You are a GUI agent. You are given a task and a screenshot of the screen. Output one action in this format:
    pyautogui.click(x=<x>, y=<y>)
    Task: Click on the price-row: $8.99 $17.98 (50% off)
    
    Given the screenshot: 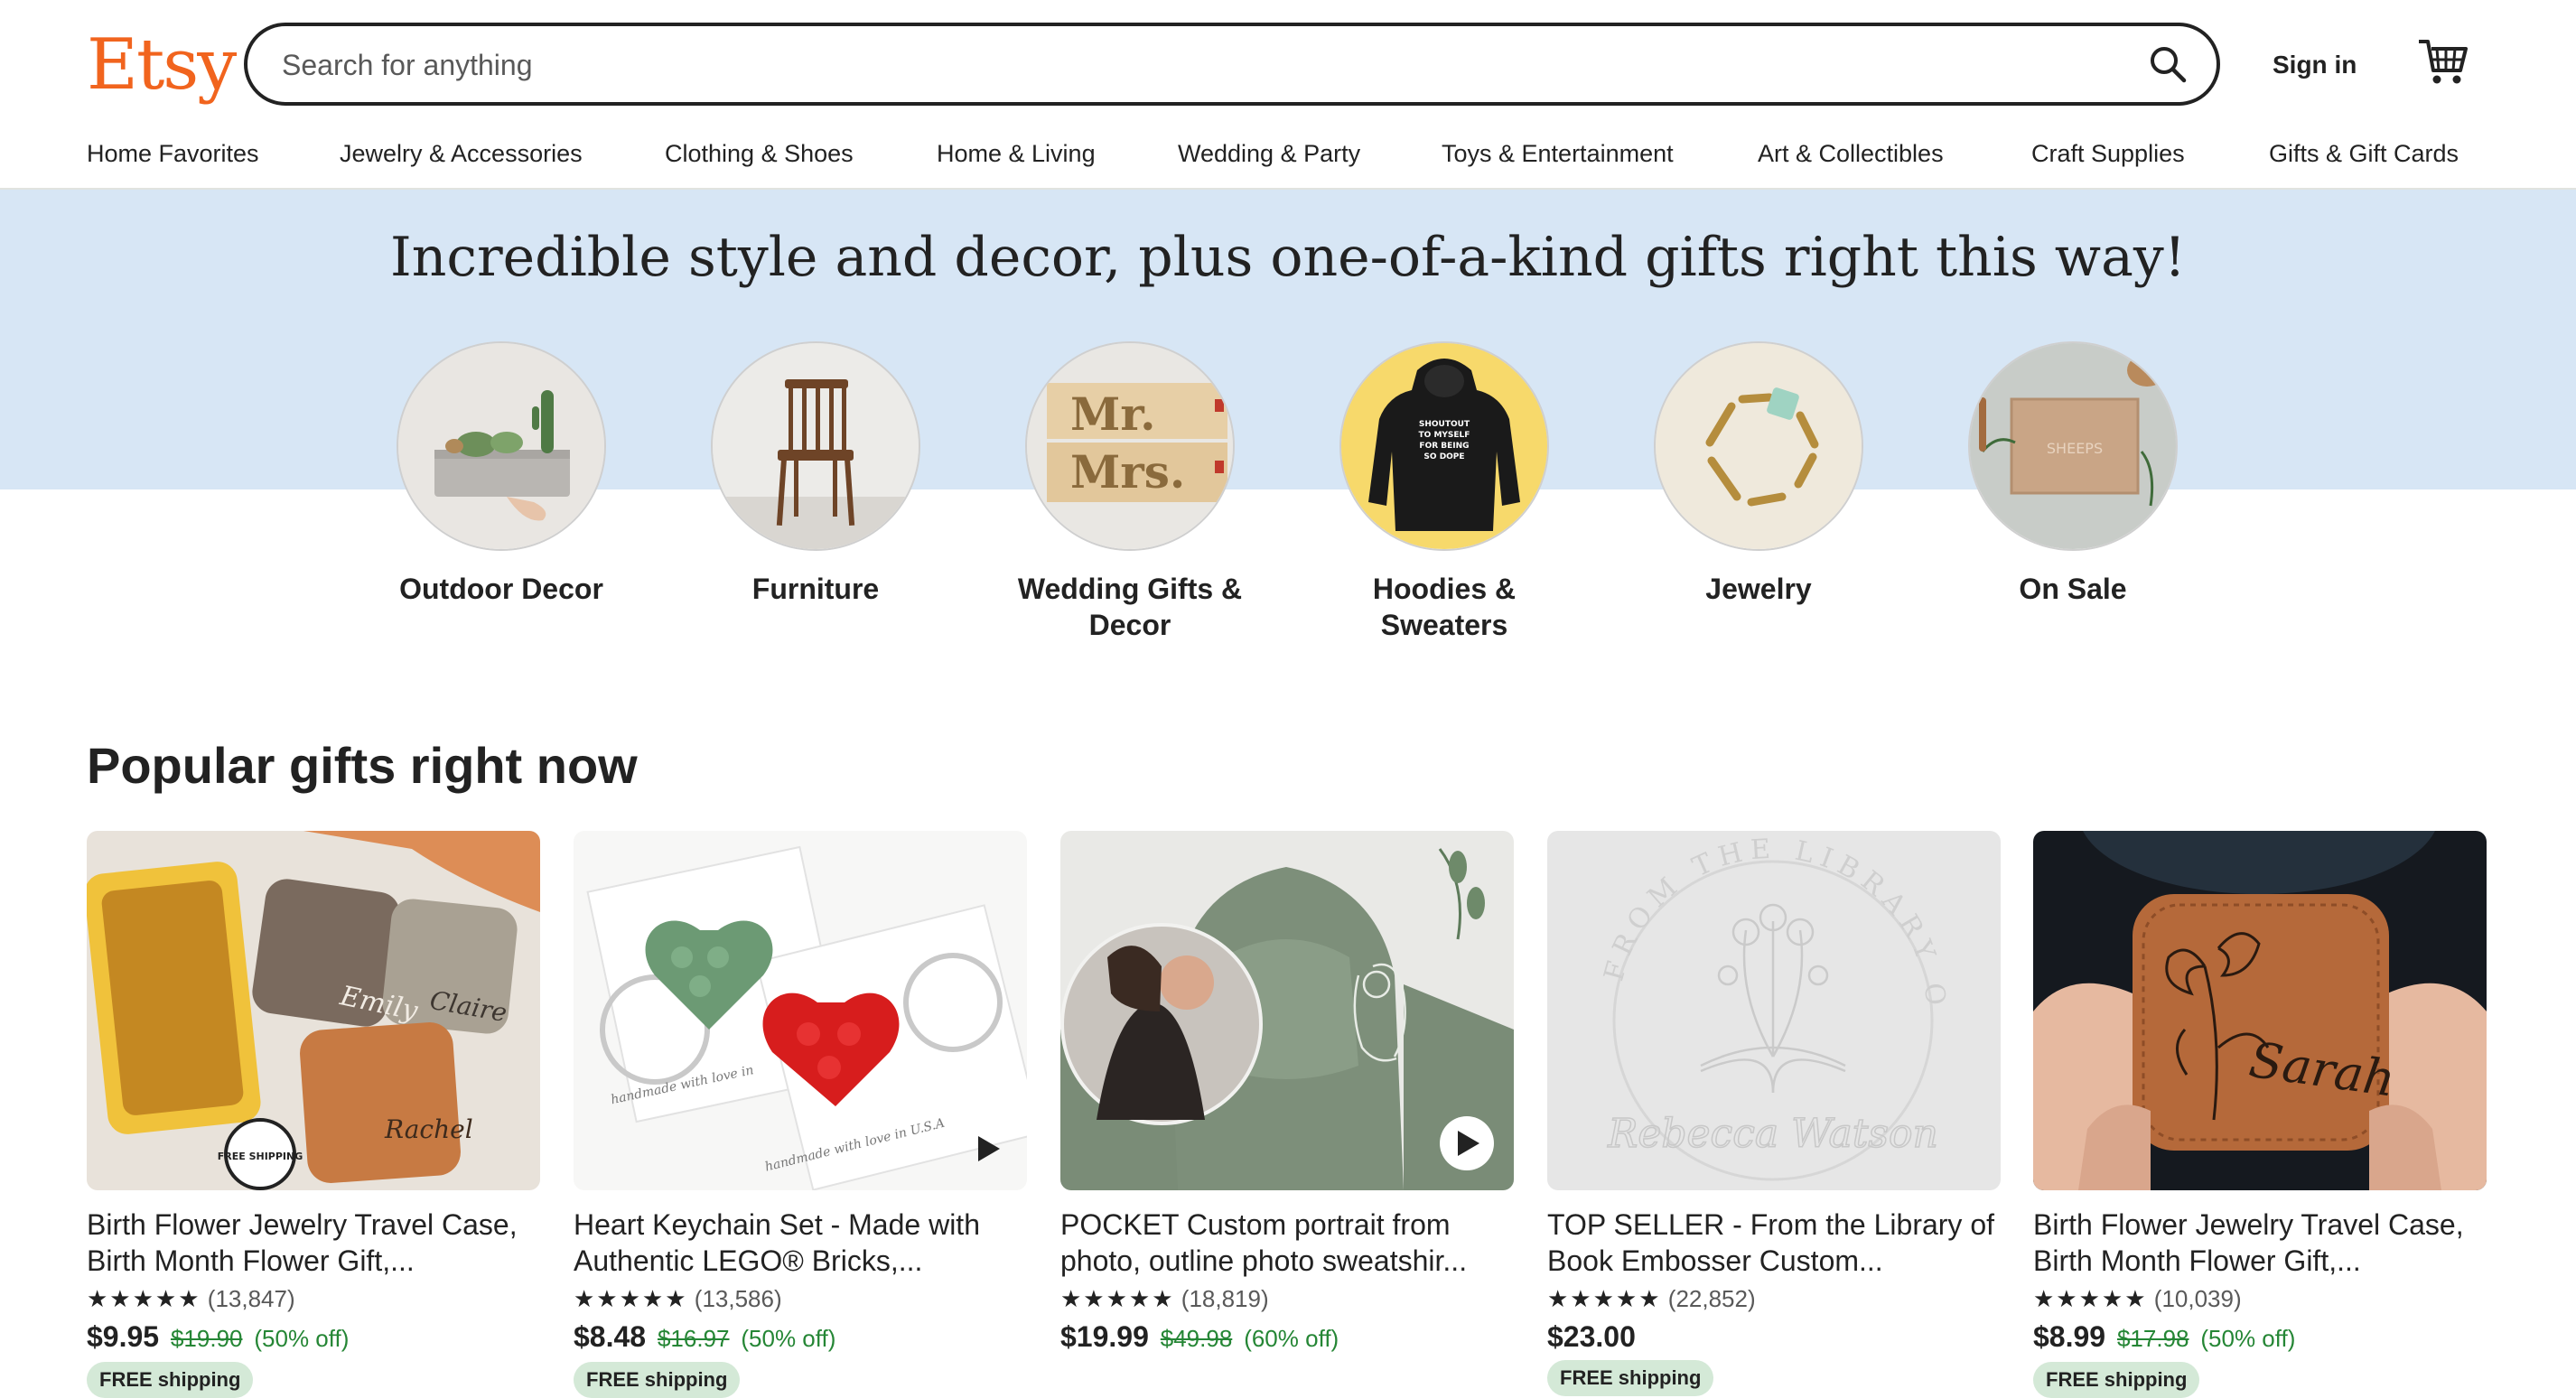 What is the action you would take?
    pyautogui.click(x=2260, y=1337)
    